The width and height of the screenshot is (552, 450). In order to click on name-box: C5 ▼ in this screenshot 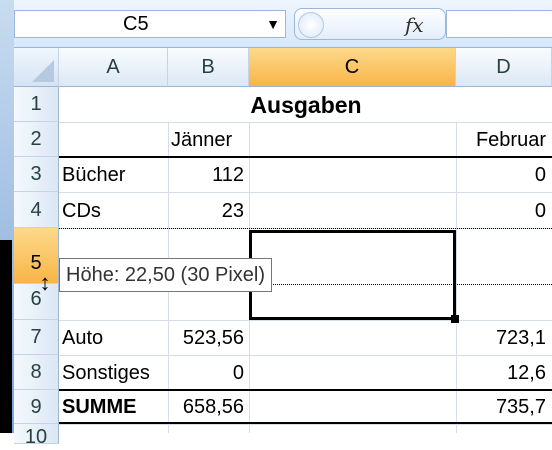, I will do `click(150, 24)`.